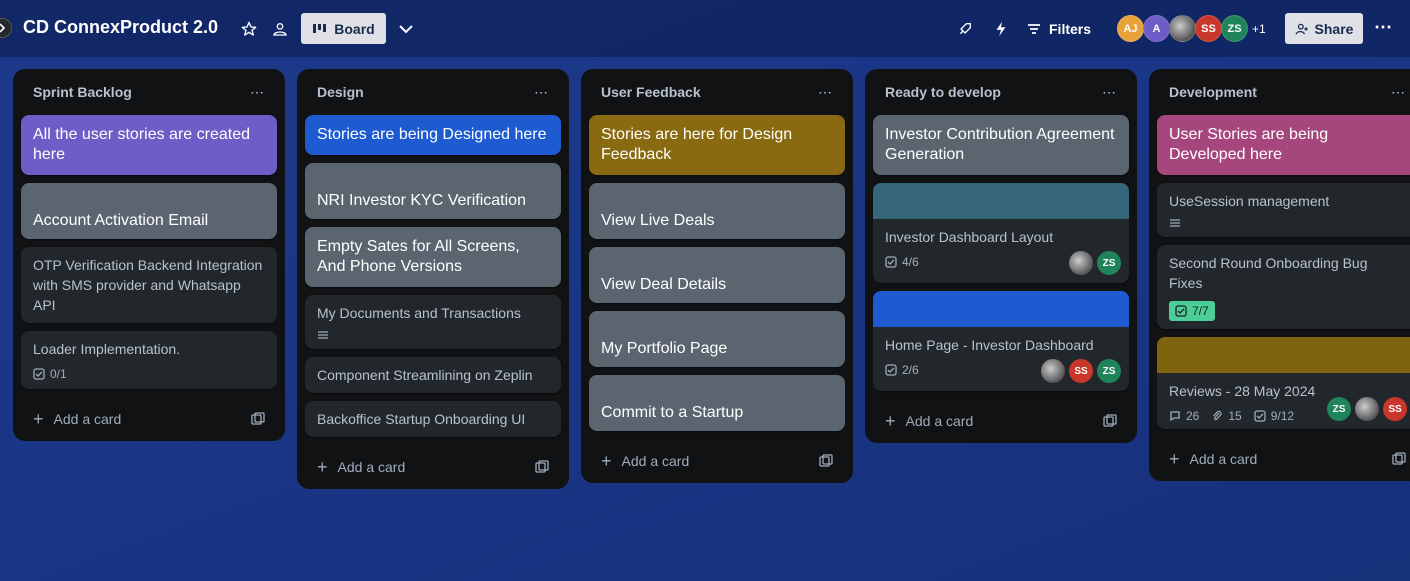 This screenshot has width=1410, height=581. Describe the element at coordinates (121, 220) in the screenshot. I see `card-title: Account Activation Email` at that location.